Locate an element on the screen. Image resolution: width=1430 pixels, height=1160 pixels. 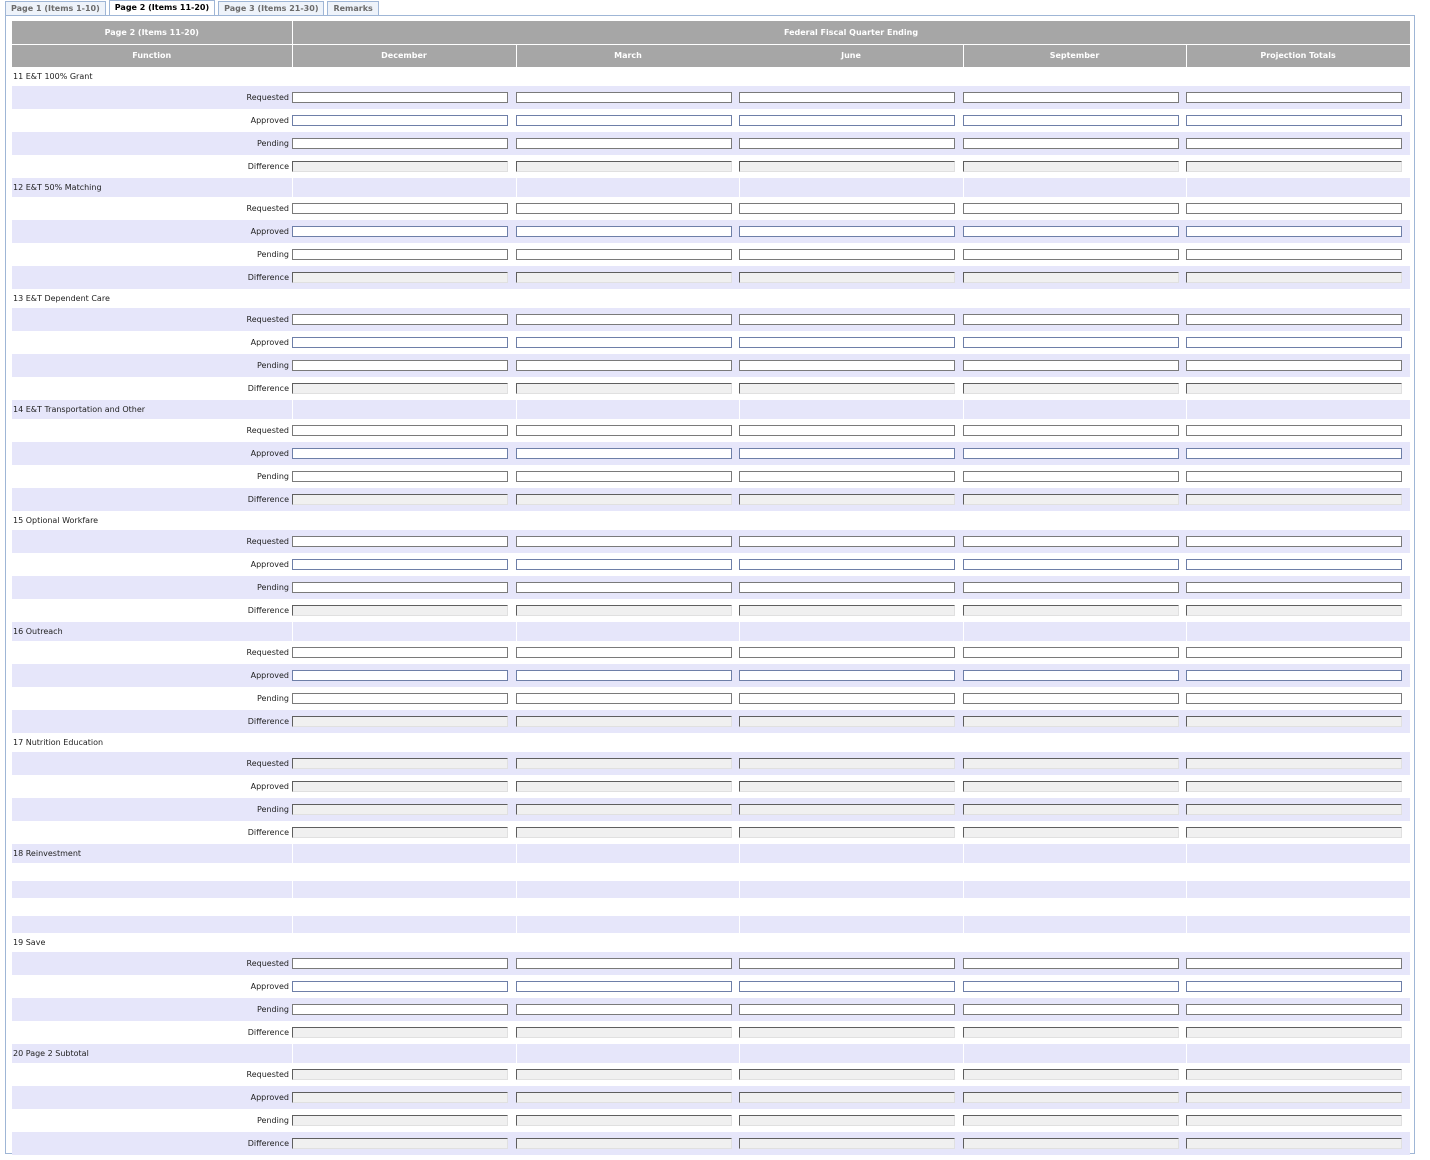
tab-page-4: Remarks is located at coordinates (353, 8).